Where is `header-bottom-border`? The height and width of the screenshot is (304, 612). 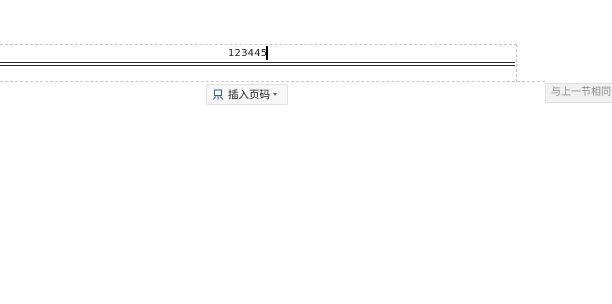 header-bottom-border is located at coordinates (272, 81).